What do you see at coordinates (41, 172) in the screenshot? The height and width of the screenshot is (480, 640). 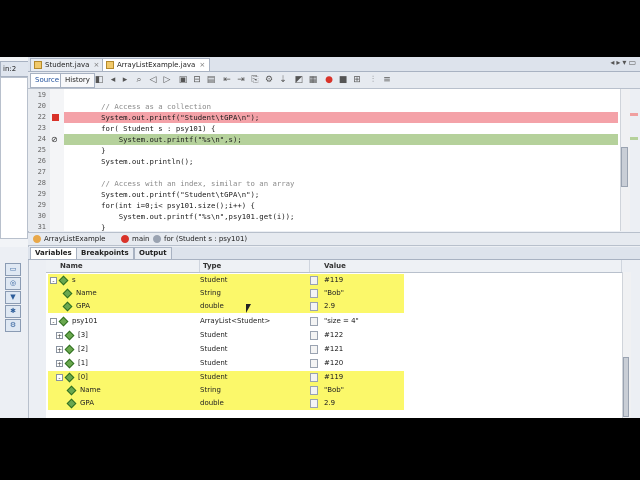 I see `line-number: 27` at bounding box center [41, 172].